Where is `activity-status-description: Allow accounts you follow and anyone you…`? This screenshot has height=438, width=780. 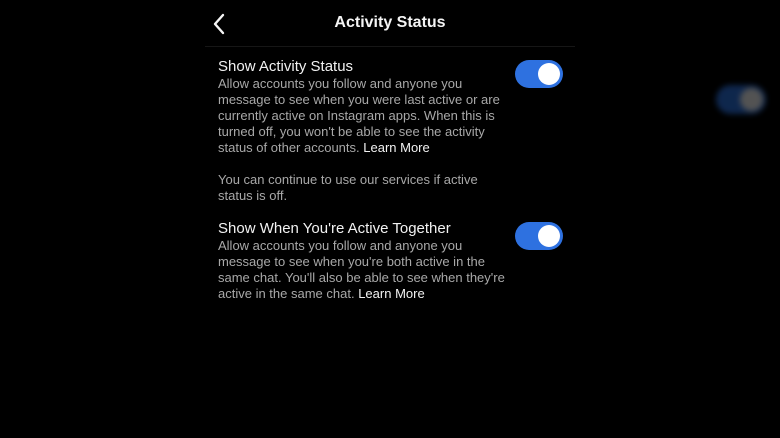
activity-status-description: Allow accounts you follow and anyone you… is located at coordinates (361, 116).